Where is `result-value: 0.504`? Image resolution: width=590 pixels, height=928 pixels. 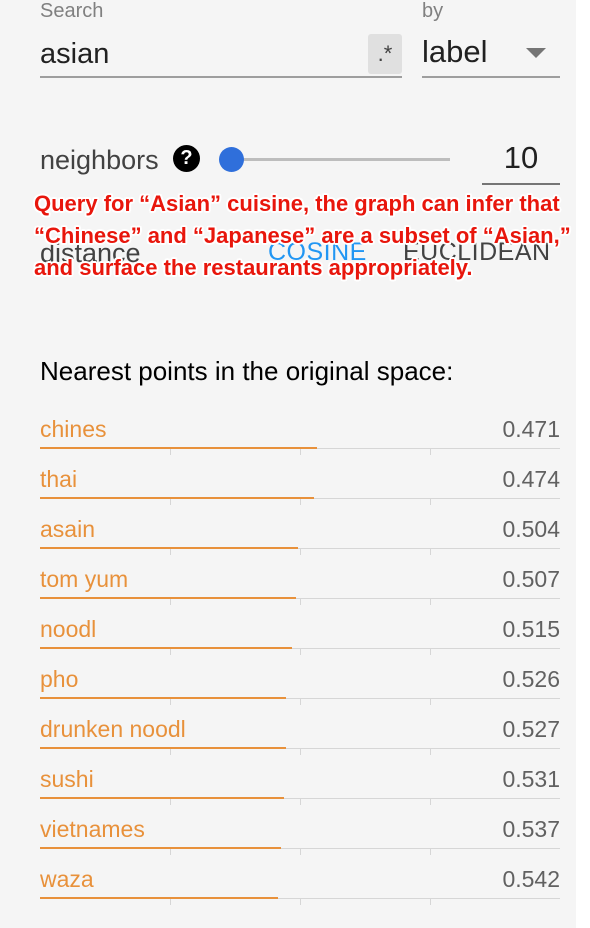
result-value: 0.504 is located at coordinates (531, 529).